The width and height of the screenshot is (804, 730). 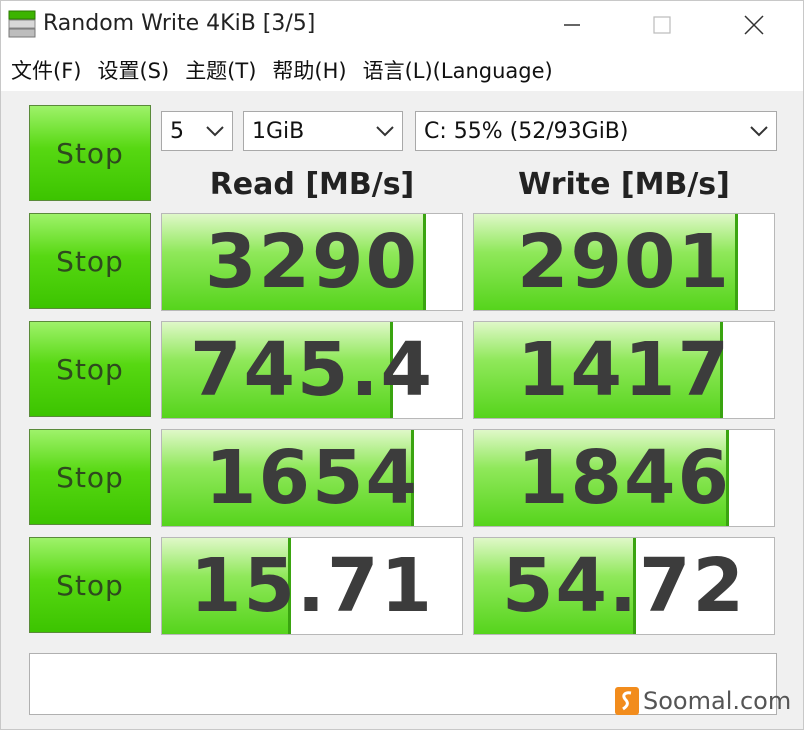 What do you see at coordinates (90, 585) in the screenshot?
I see `stop-row-4-button: Stop` at bounding box center [90, 585].